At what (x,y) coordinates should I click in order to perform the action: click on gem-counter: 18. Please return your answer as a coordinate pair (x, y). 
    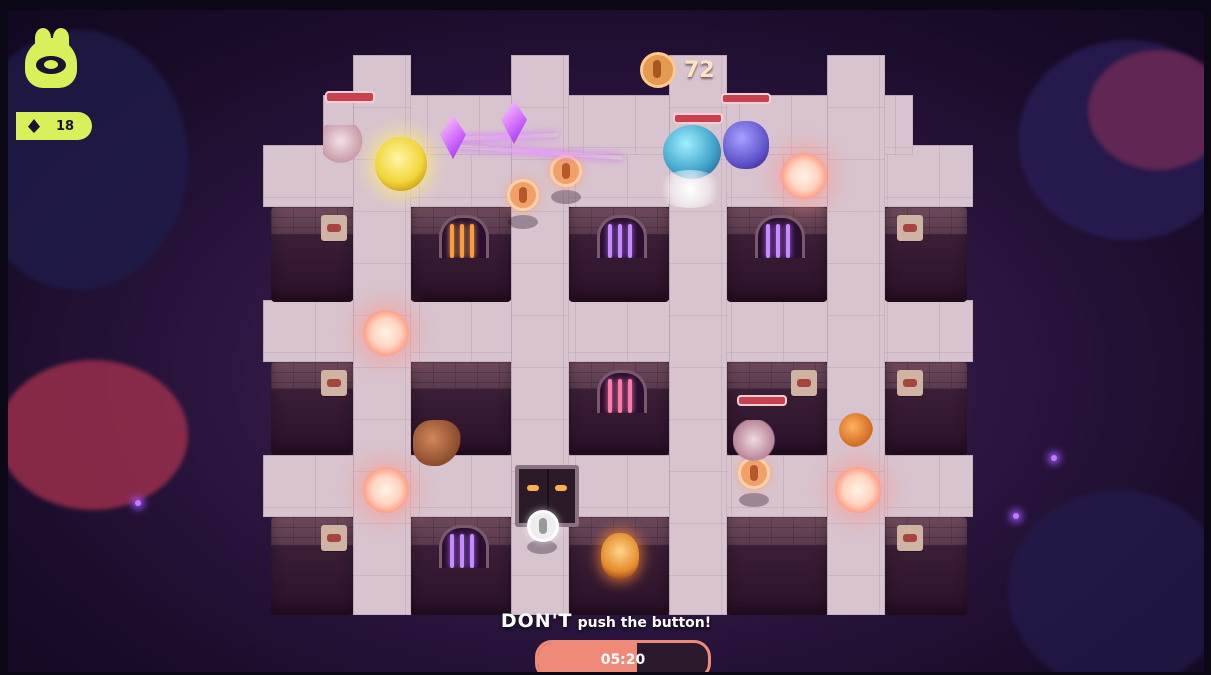
    Looking at the image, I should click on (54, 126).